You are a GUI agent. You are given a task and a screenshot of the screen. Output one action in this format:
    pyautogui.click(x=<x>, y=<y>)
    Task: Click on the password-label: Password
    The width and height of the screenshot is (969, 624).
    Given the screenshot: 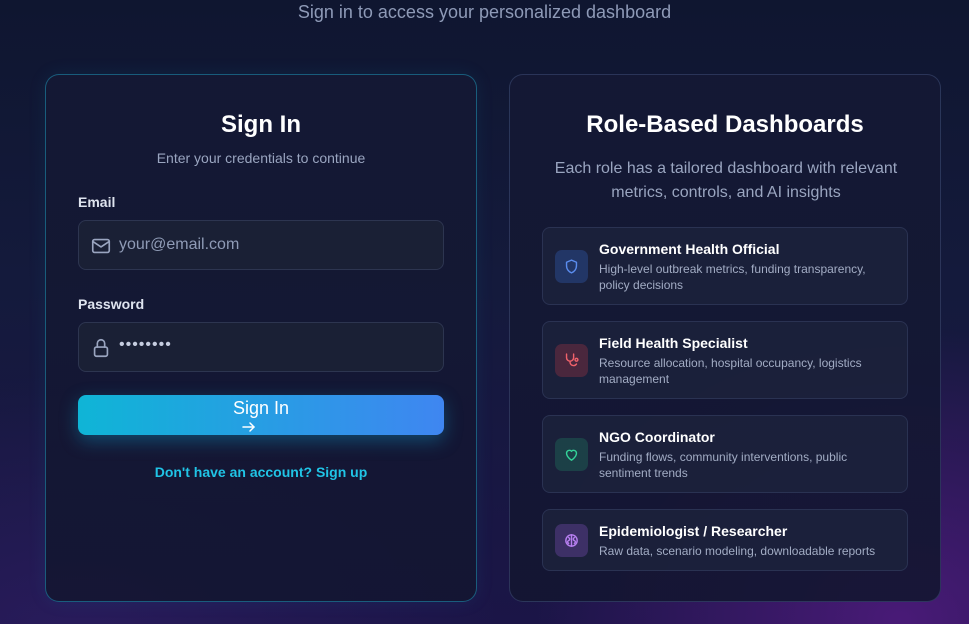 What is the action you would take?
    pyautogui.click(x=111, y=304)
    